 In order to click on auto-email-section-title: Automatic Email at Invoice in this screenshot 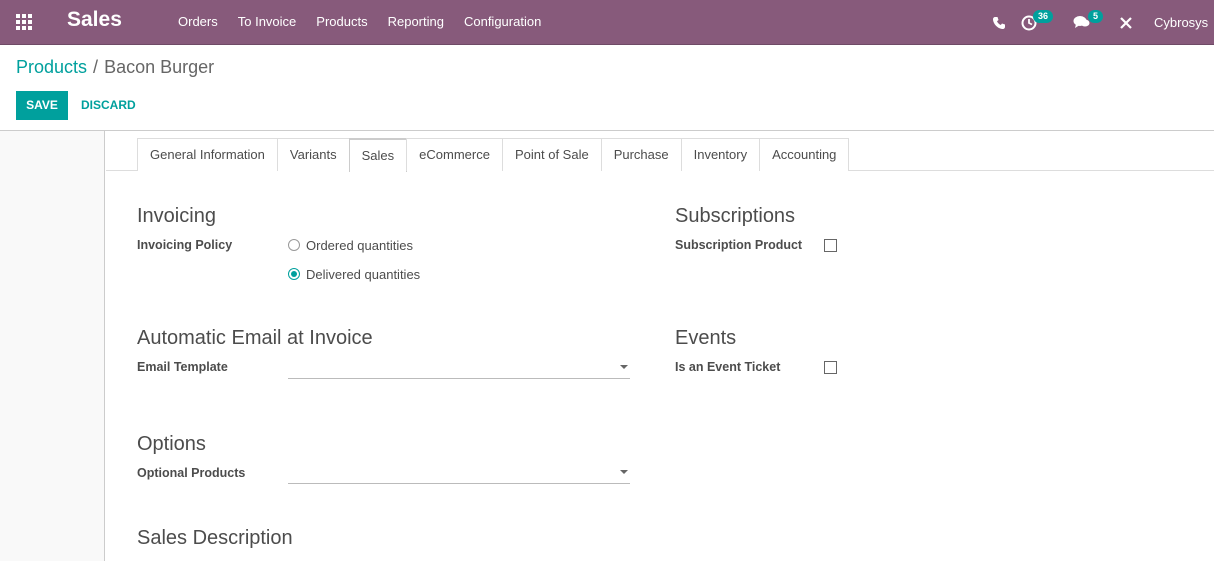, I will do `click(255, 338)`.